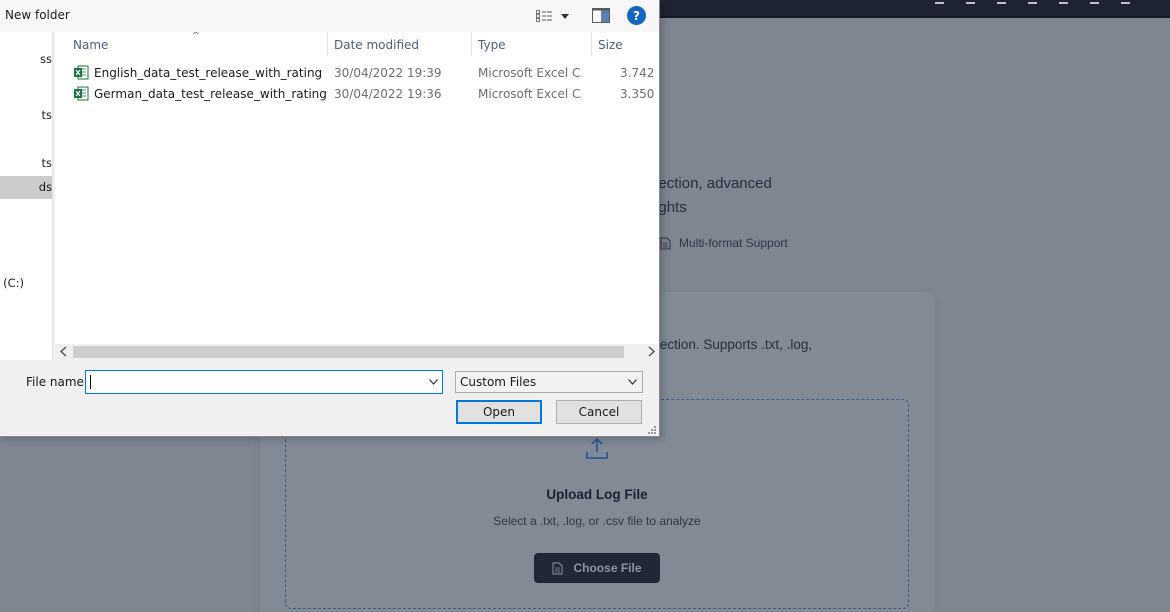 This screenshot has height=612, width=1170. I want to click on horizontal-scrollbar, so click(357, 352).